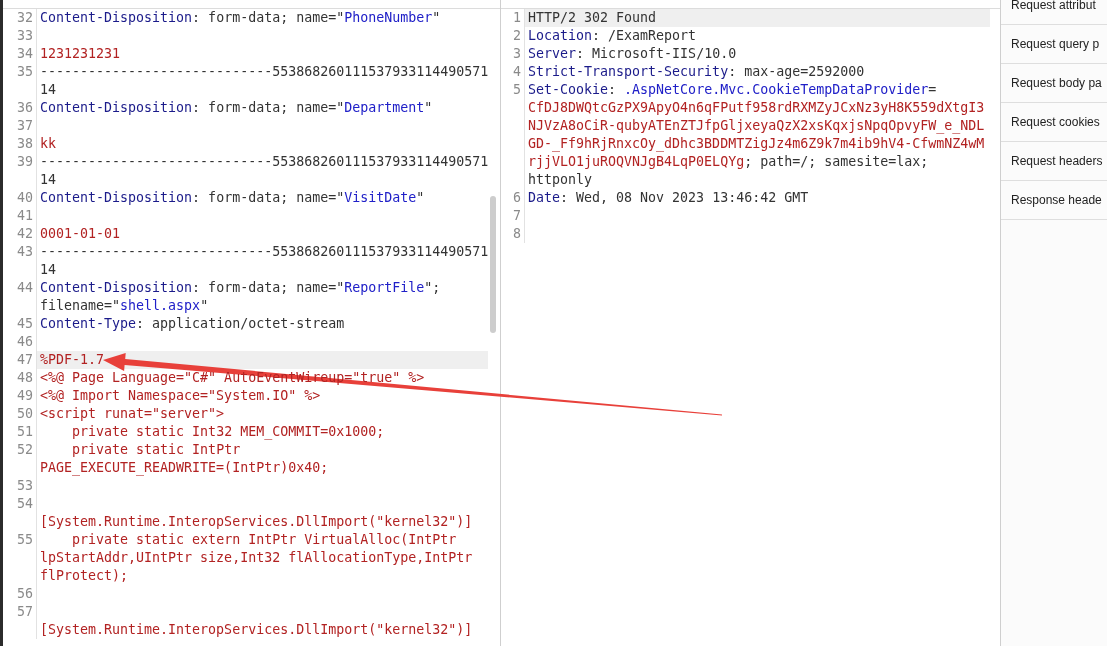 Image resolution: width=1107 pixels, height=646 pixels. Describe the element at coordinates (25, 108) in the screenshot. I see `line-number: 36` at that location.